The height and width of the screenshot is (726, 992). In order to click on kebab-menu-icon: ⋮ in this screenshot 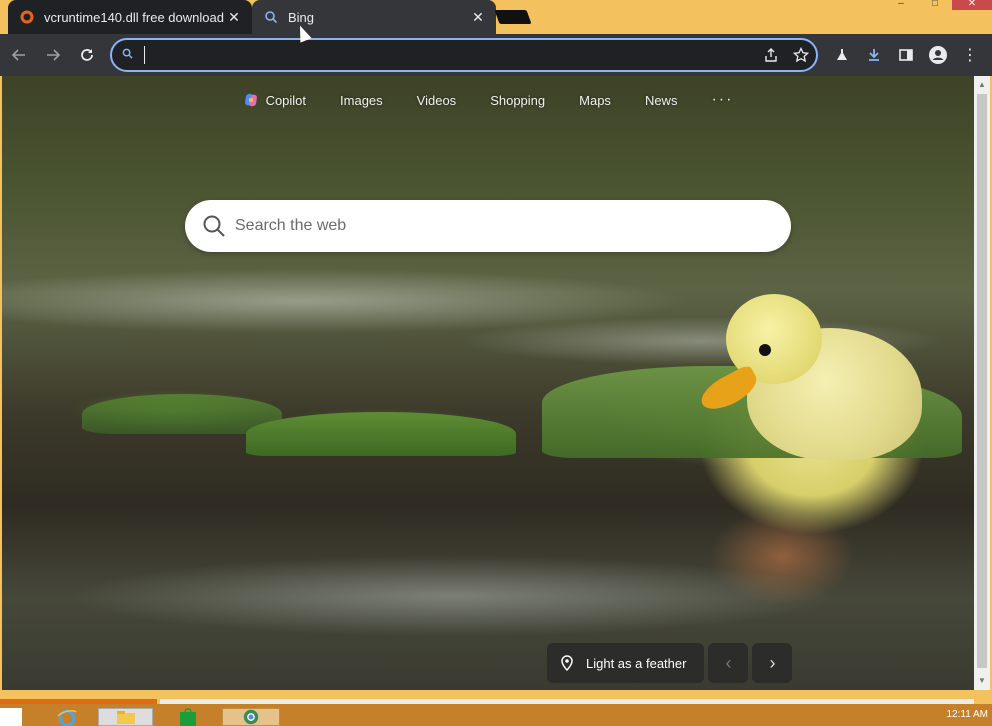, I will do `click(970, 55)`.